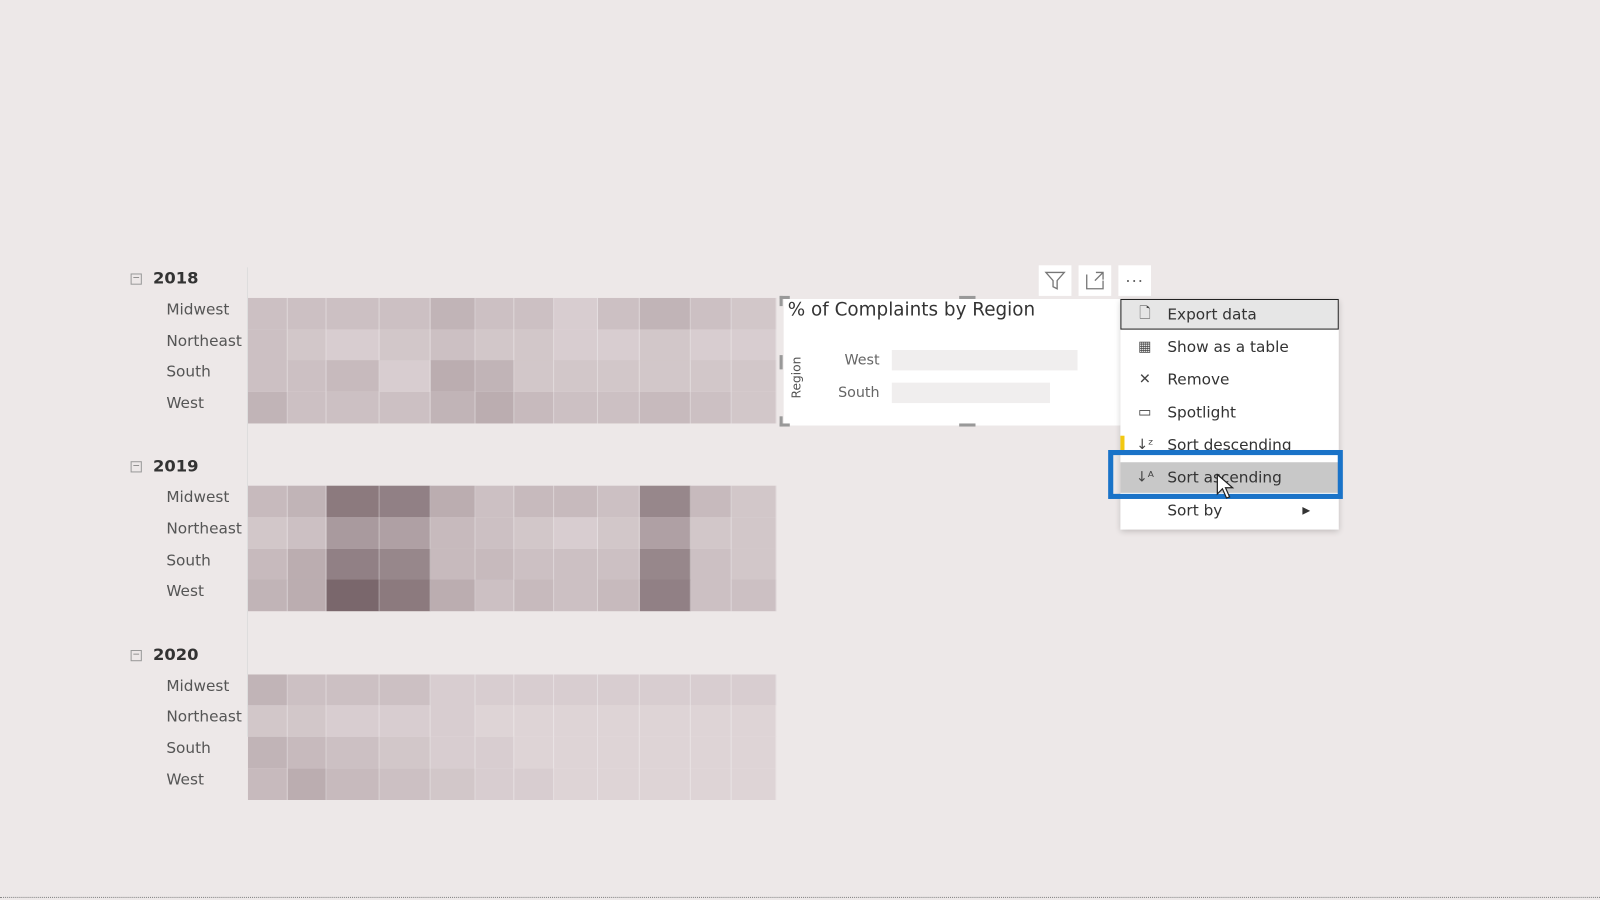  What do you see at coordinates (175, 277) in the screenshot?
I see `year-header: 2018` at bounding box center [175, 277].